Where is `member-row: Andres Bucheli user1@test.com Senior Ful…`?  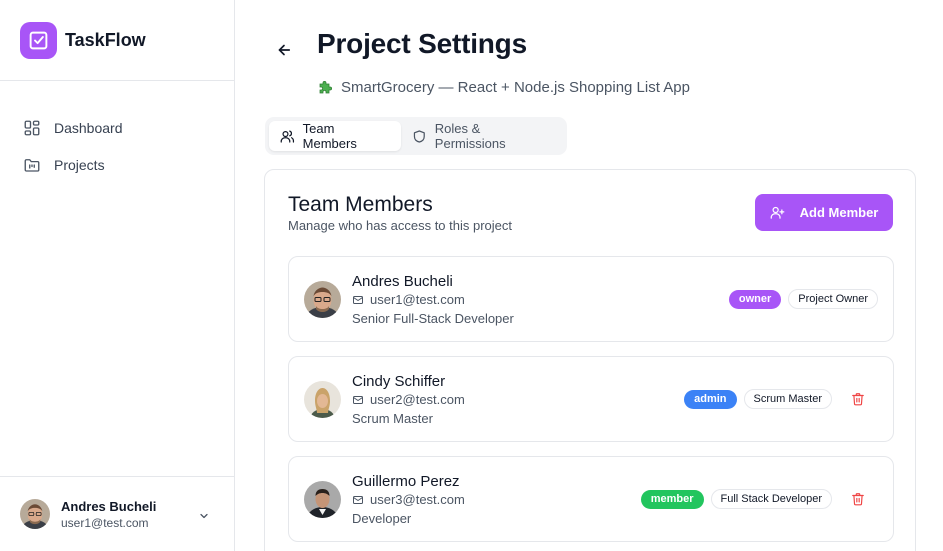 member-row: Andres Bucheli user1@test.com Senior Ful… is located at coordinates (591, 299).